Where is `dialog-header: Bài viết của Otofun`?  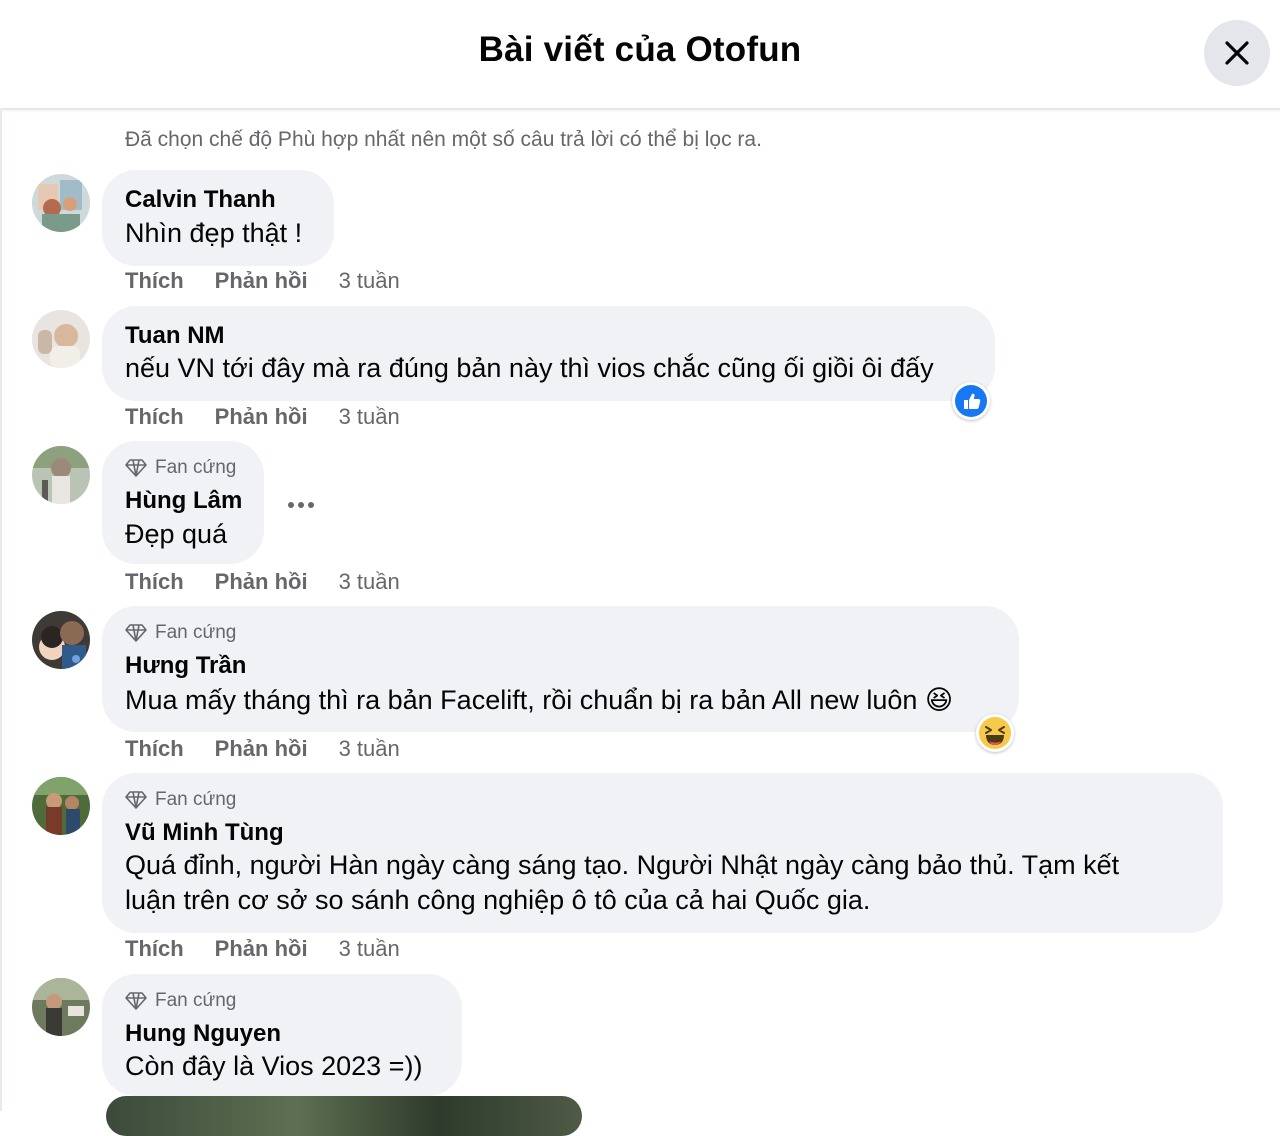
dialog-header: Bài viết của Otofun is located at coordinates (640, 55).